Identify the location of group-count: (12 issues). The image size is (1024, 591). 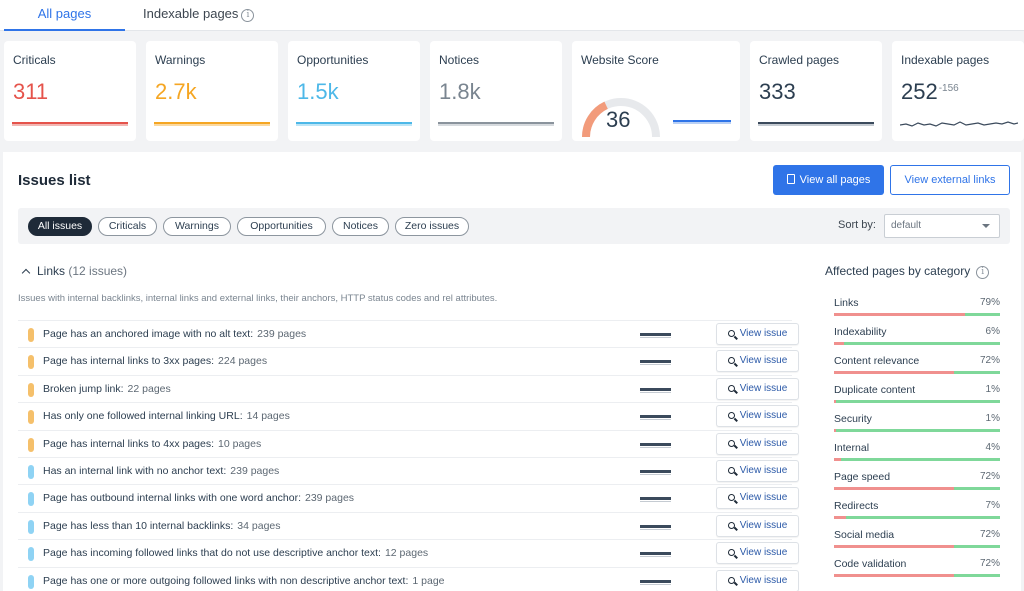
(98, 271).